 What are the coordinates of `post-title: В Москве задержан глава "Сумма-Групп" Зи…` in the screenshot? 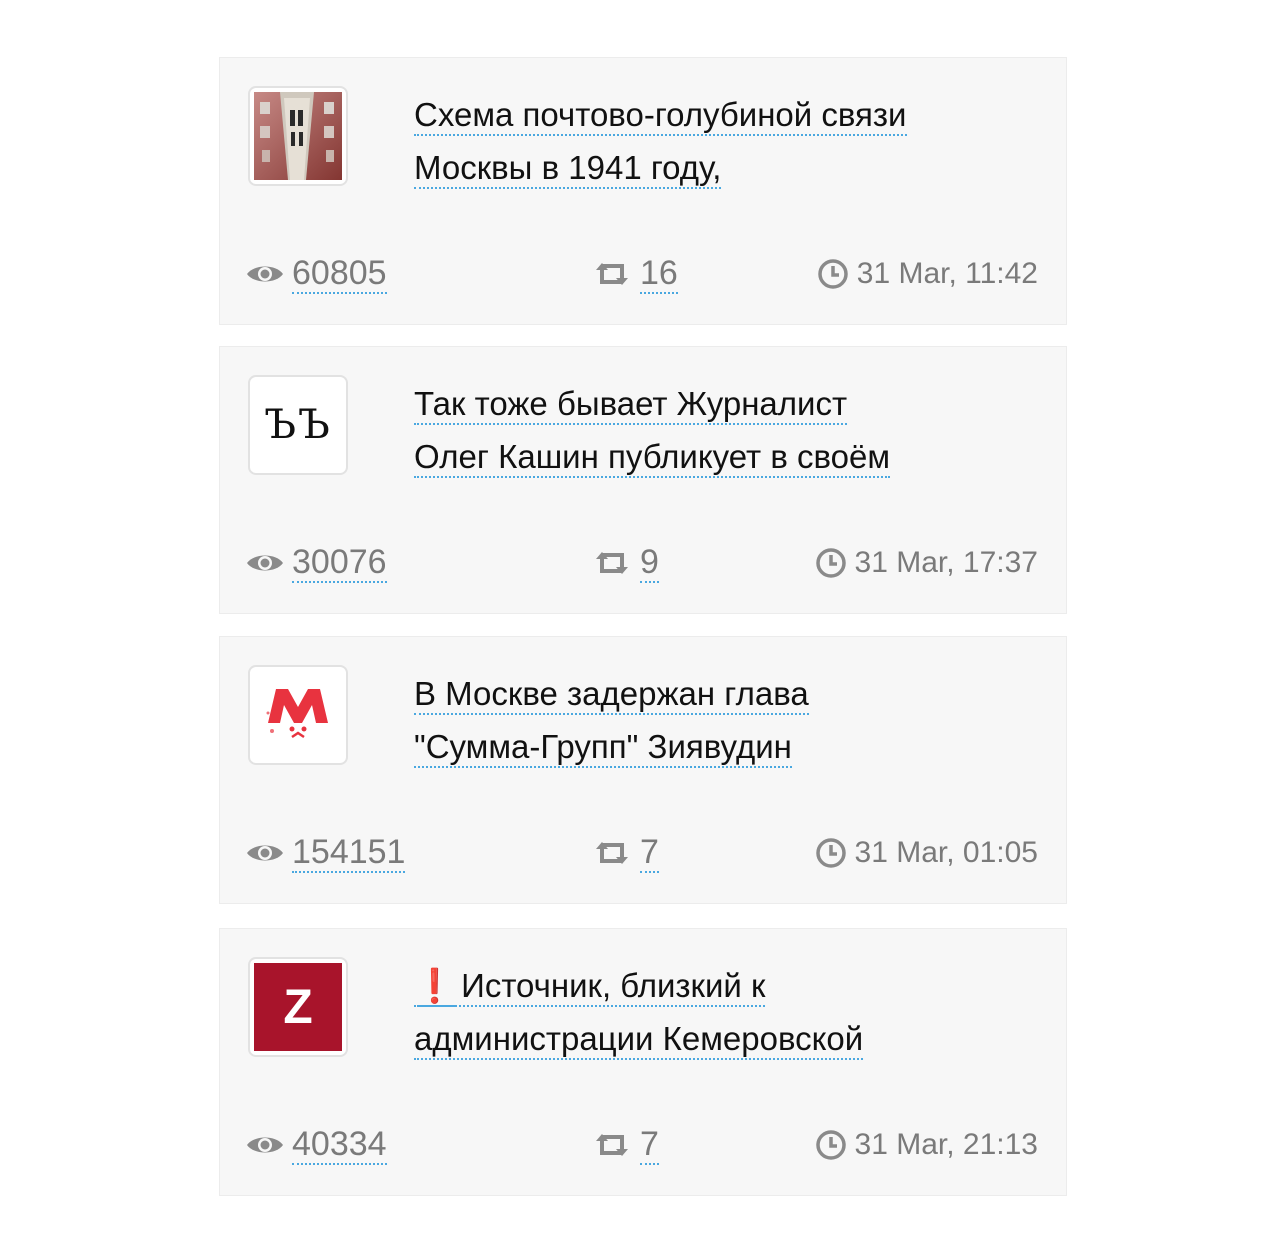 It's located at (714, 720).